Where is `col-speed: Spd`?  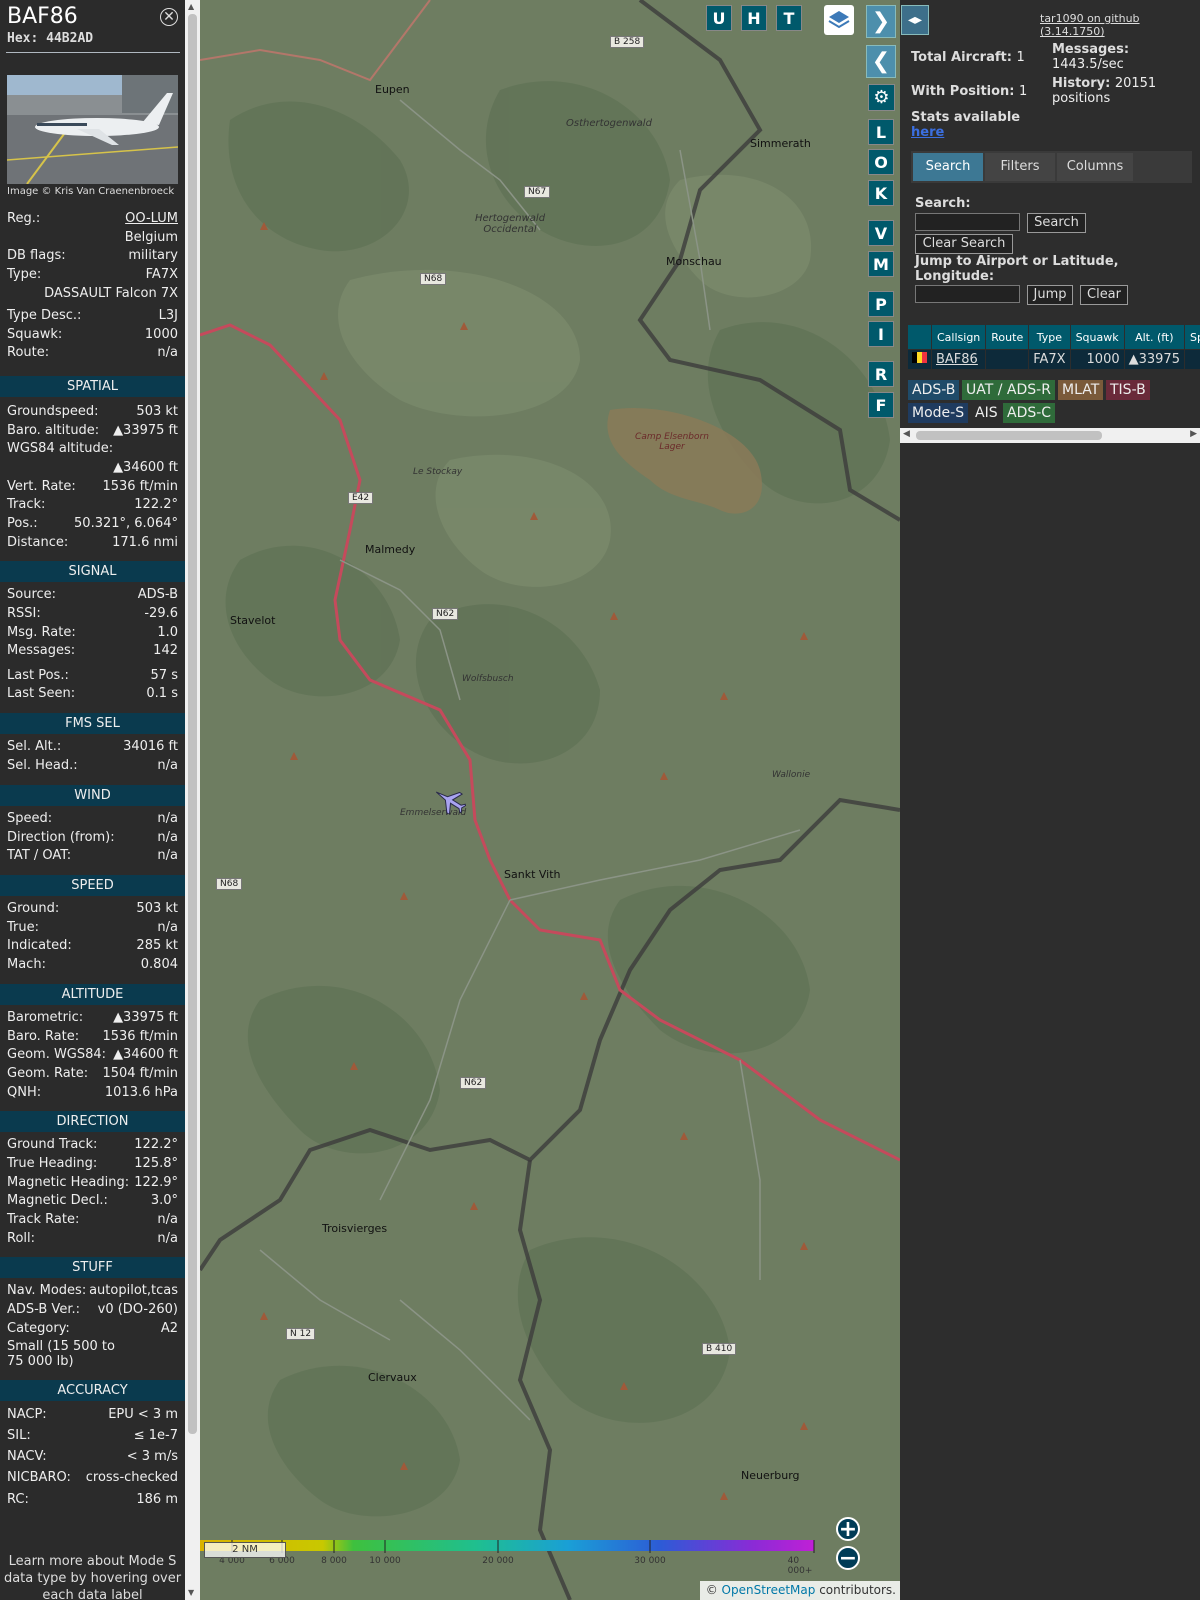 col-speed: Spd is located at coordinates (1191, 337).